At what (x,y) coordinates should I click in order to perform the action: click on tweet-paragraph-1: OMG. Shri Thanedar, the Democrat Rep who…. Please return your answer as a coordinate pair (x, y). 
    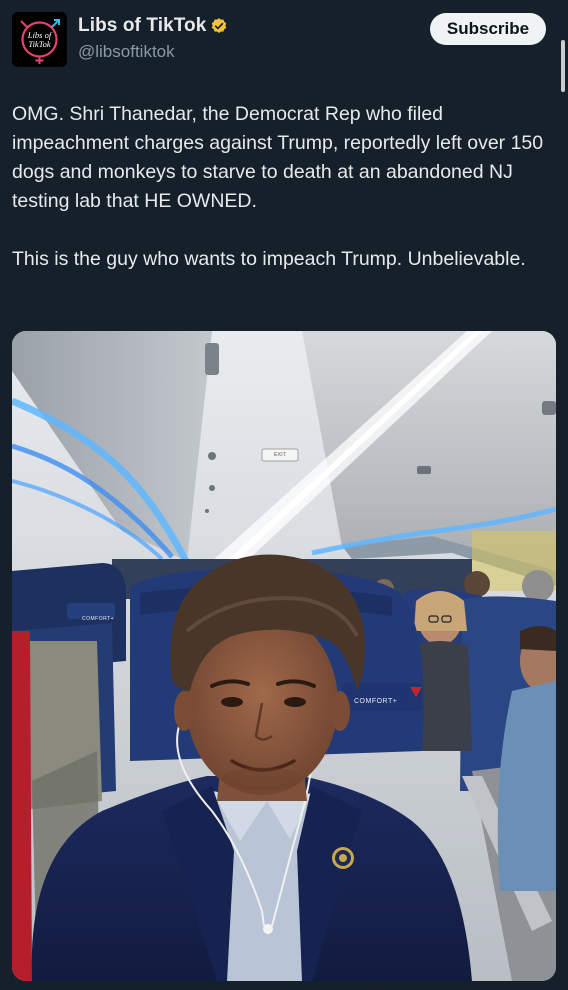
    Looking at the image, I should click on (278, 157).